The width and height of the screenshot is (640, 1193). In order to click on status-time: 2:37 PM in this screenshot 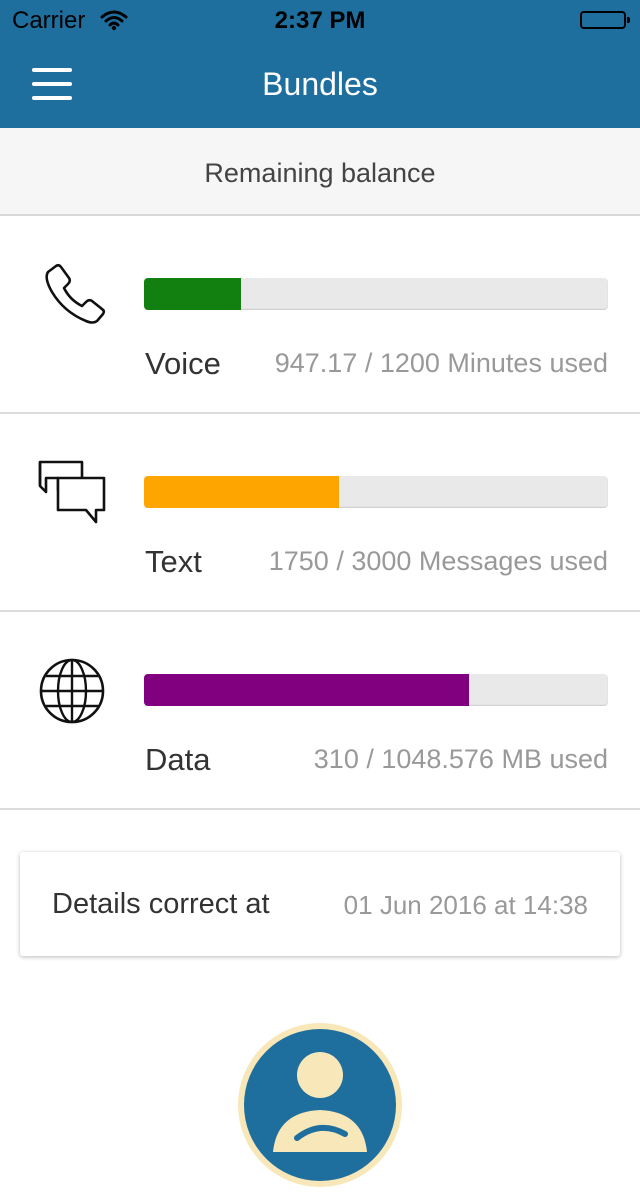, I will do `click(320, 20)`.